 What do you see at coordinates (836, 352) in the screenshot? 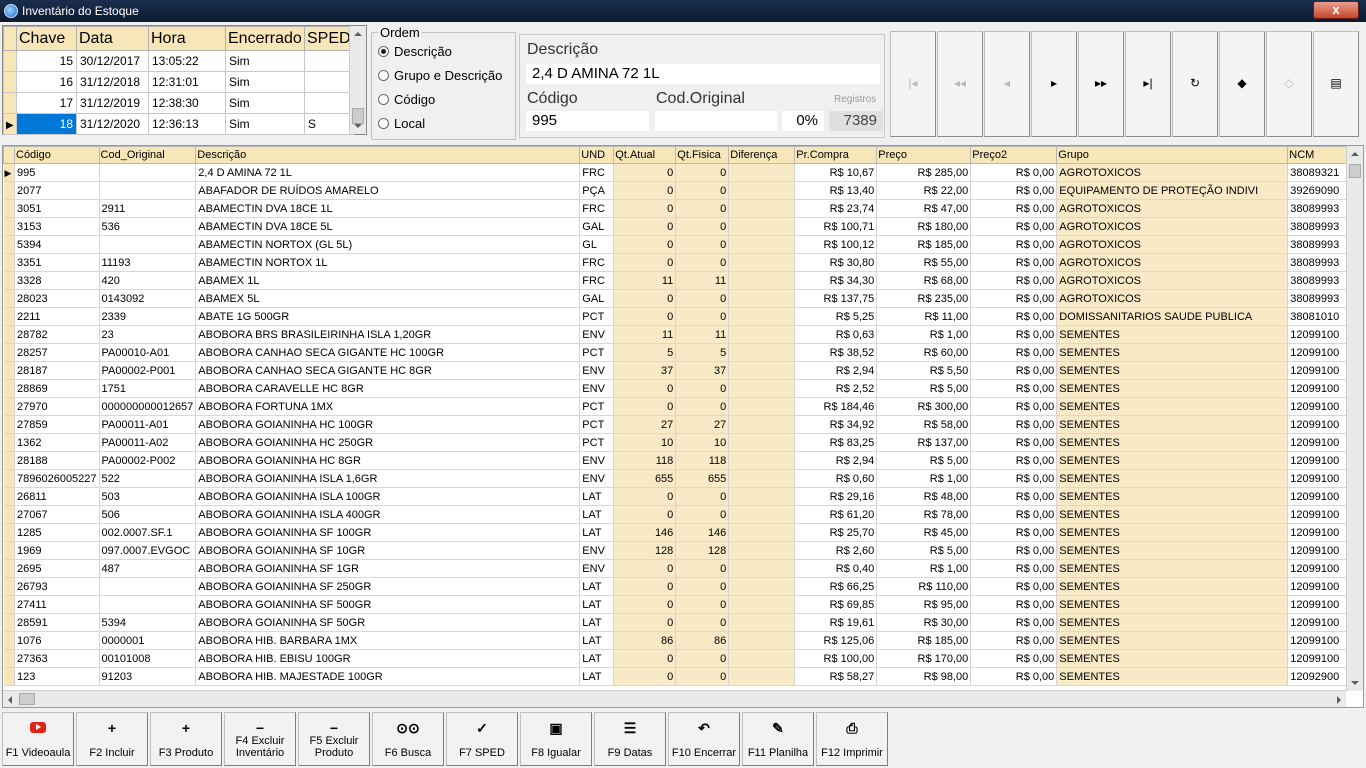
I see `grid-cell: R$ 38,52` at bounding box center [836, 352].